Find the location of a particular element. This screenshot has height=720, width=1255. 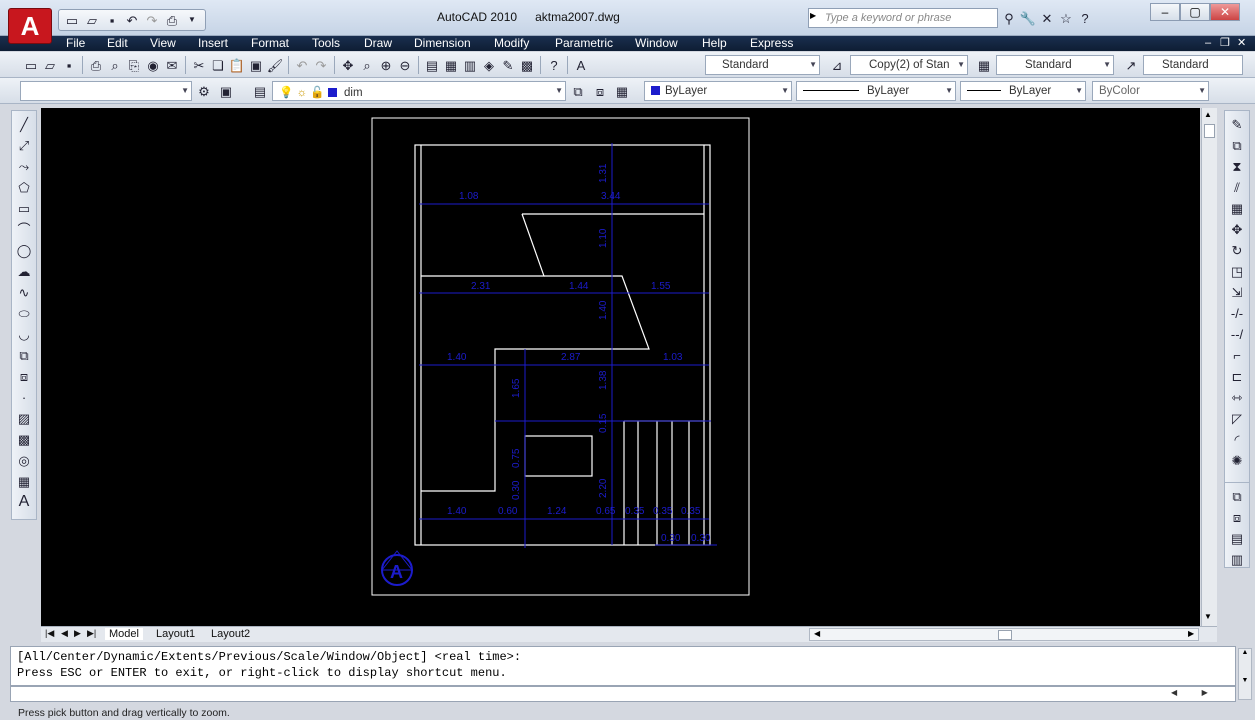

region-icon: ◎ is located at coordinates (24, 460).